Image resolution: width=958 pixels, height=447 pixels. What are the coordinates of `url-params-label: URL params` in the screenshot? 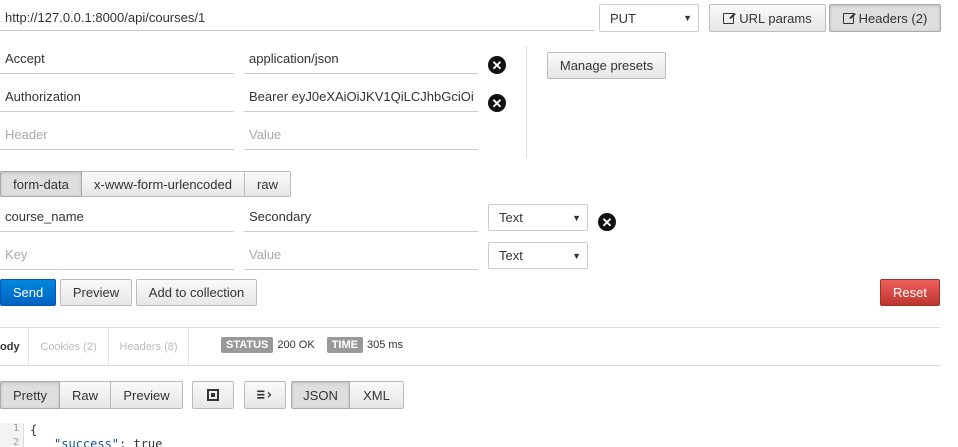 It's located at (775, 18).